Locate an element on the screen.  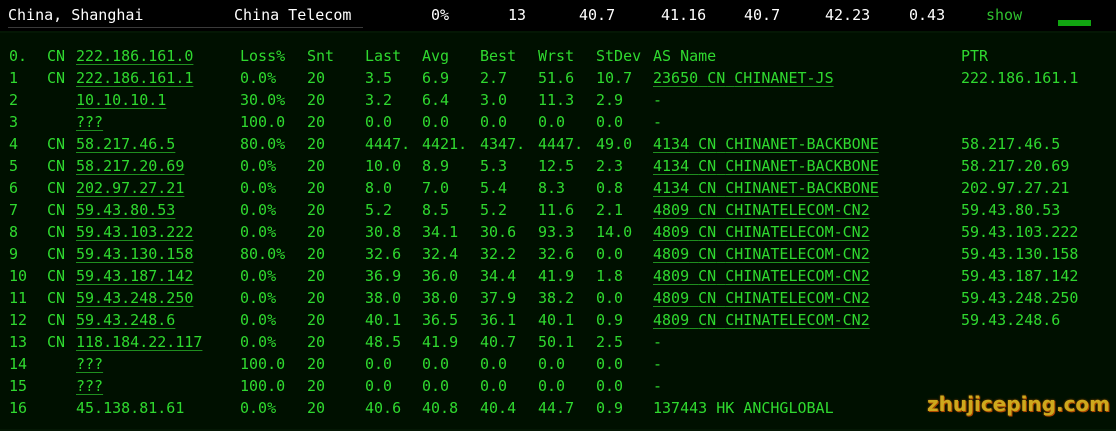
hop-host: 202.97.27.21 is located at coordinates (130, 188).